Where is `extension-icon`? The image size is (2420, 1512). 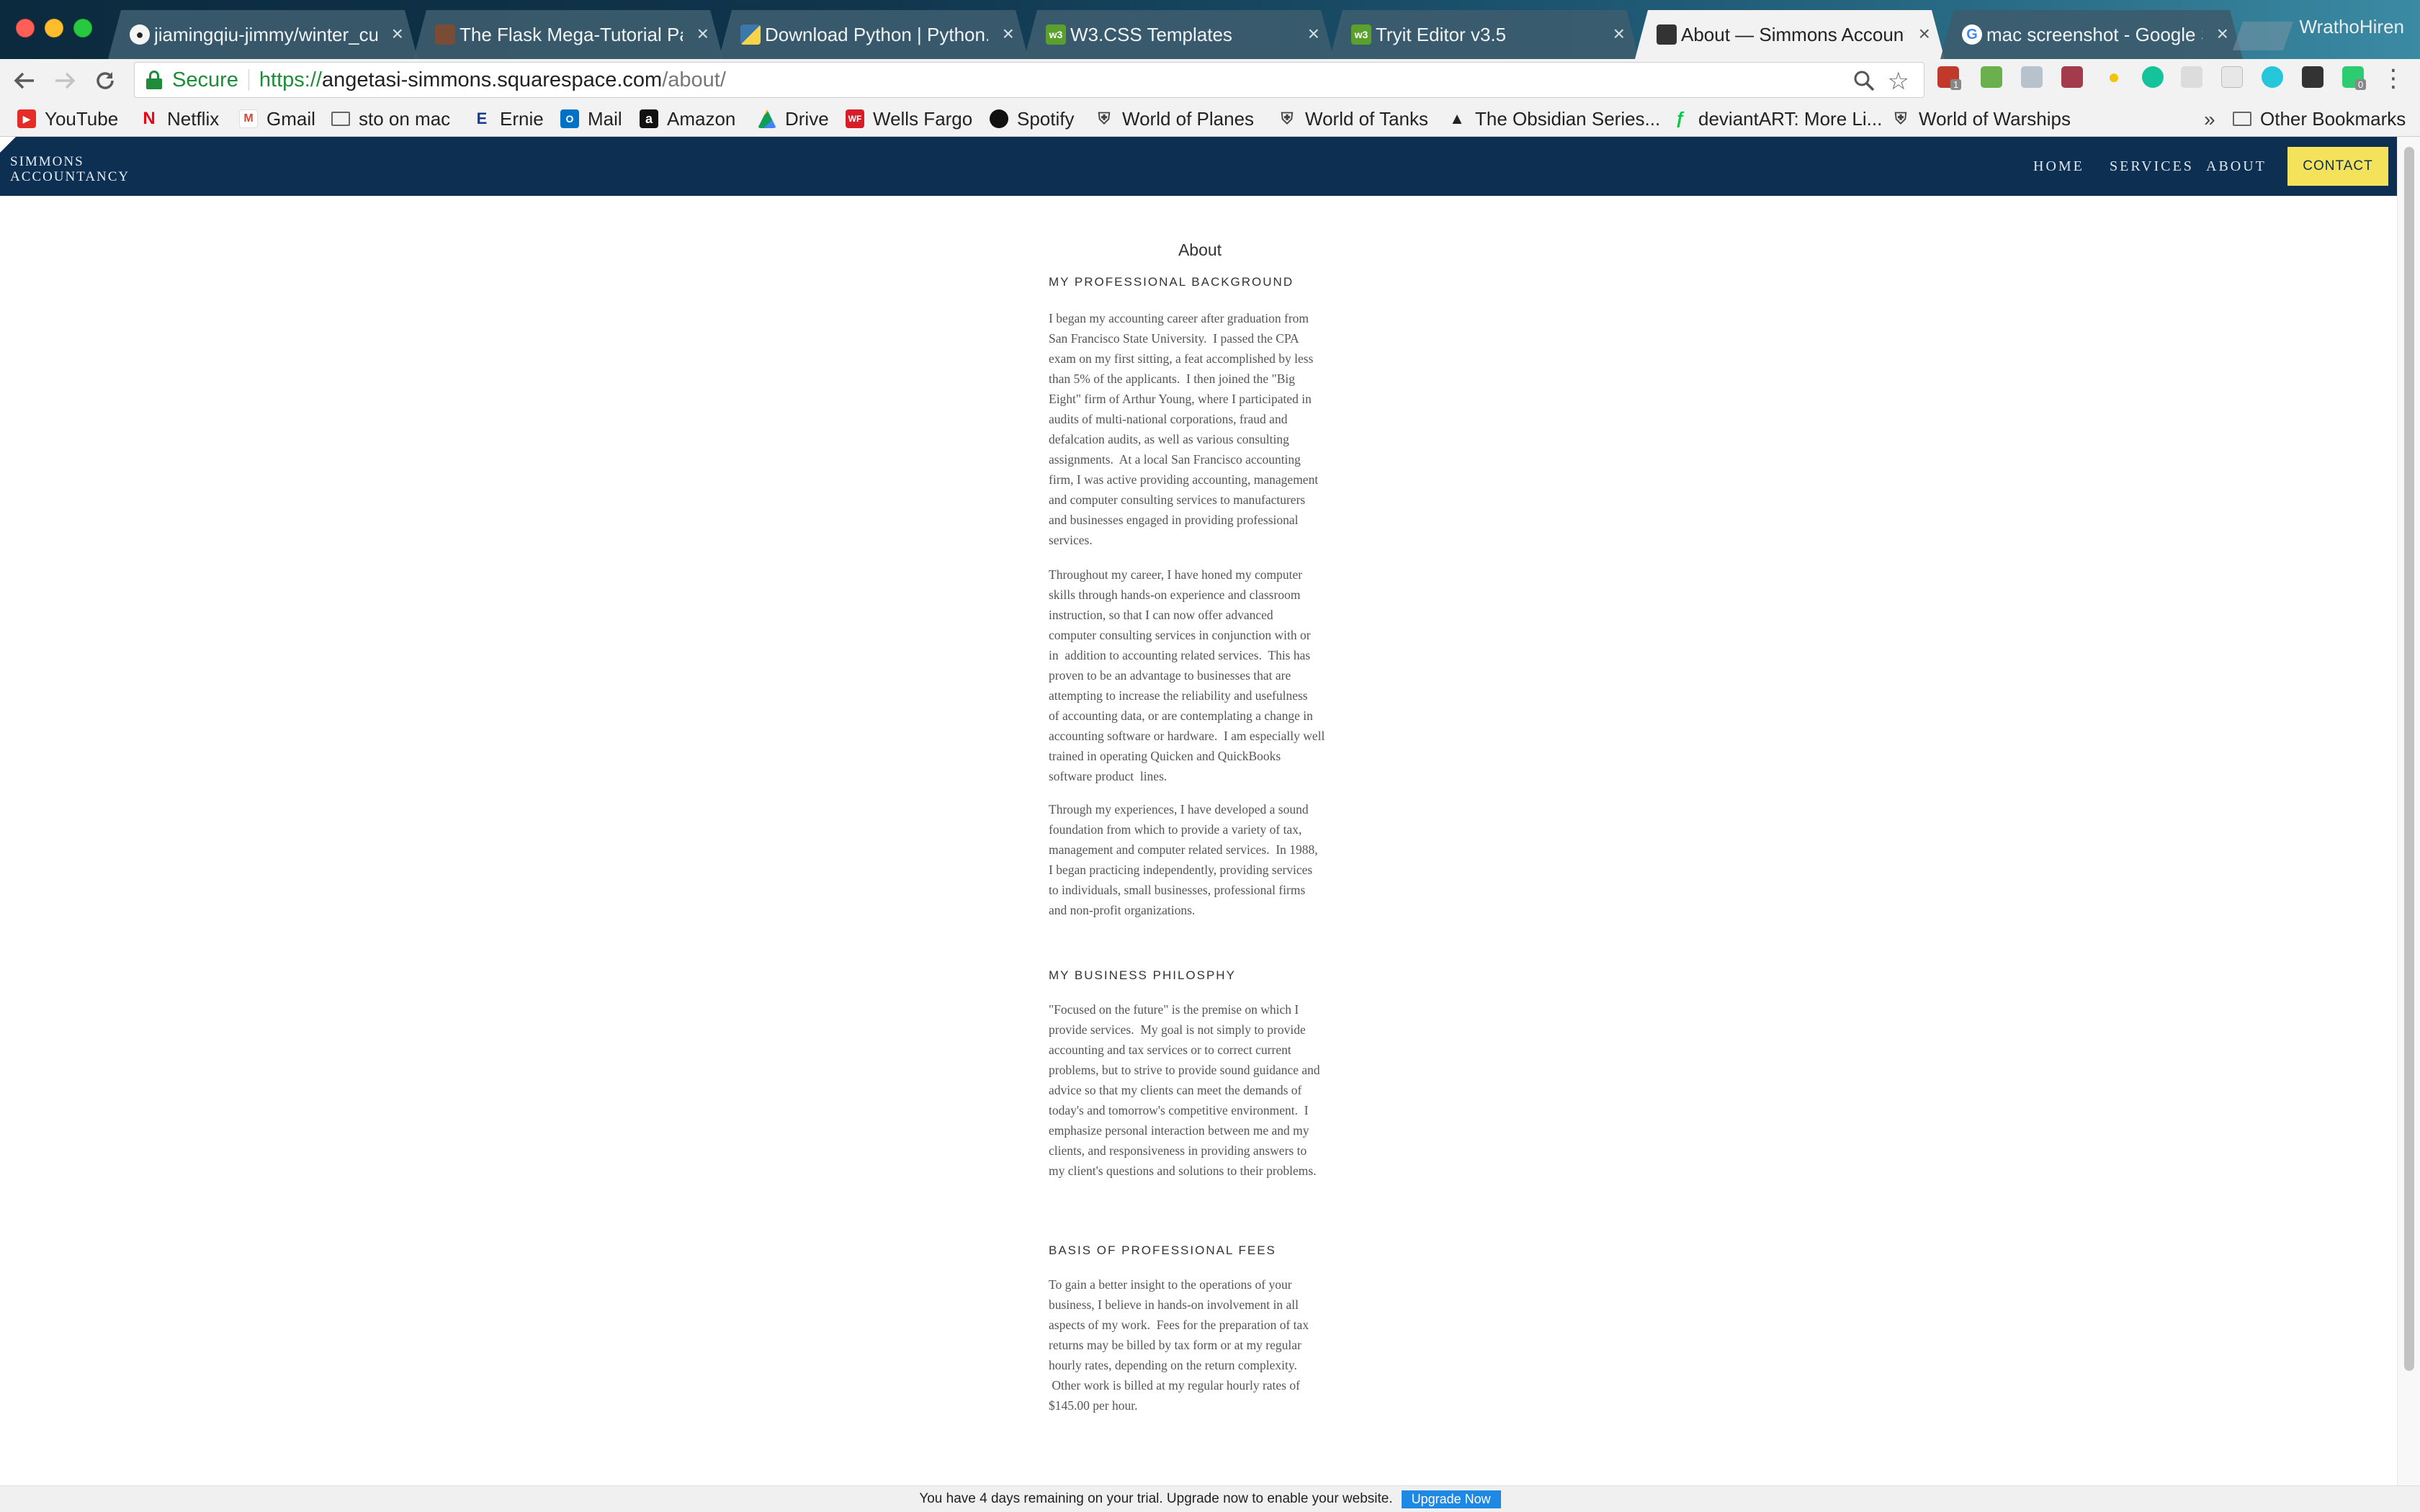
extension-icon is located at coordinates (2191, 77).